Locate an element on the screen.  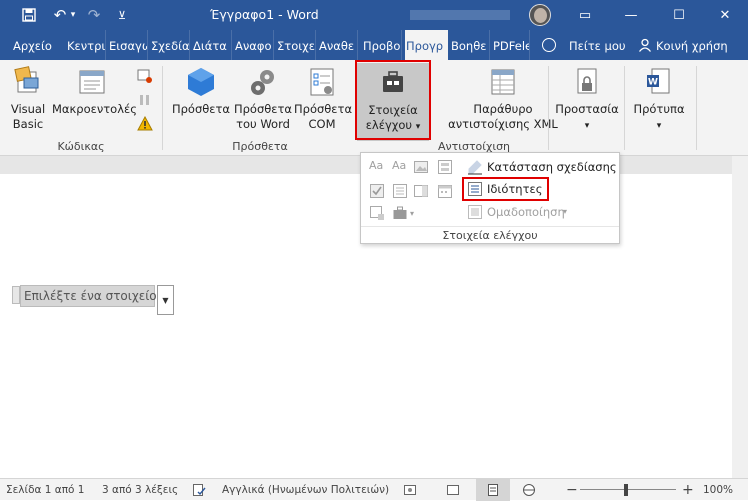
customize-quick-access-icon: ⊻ is located at coordinates (122, 15).